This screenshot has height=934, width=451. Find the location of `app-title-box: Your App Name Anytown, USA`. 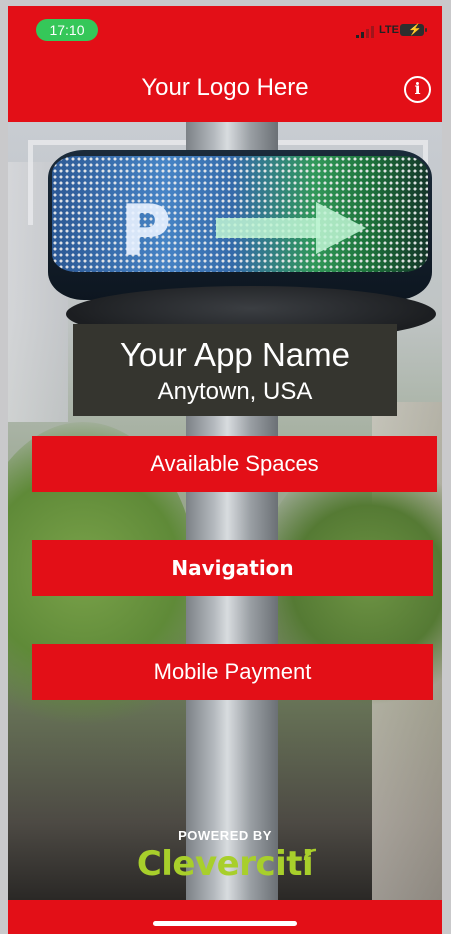

app-title-box: Your App Name Anytown, USA is located at coordinates (235, 370).